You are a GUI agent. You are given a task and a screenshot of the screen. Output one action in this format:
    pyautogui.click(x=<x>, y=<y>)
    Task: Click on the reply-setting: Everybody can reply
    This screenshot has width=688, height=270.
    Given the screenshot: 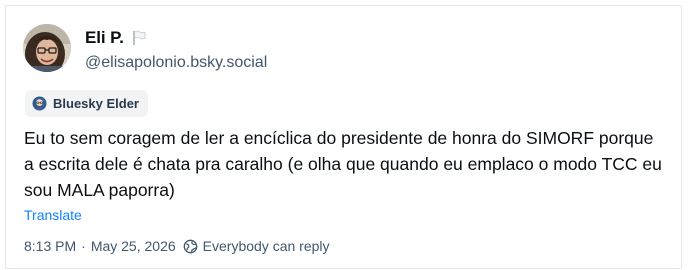 What is the action you would take?
    pyautogui.click(x=256, y=246)
    